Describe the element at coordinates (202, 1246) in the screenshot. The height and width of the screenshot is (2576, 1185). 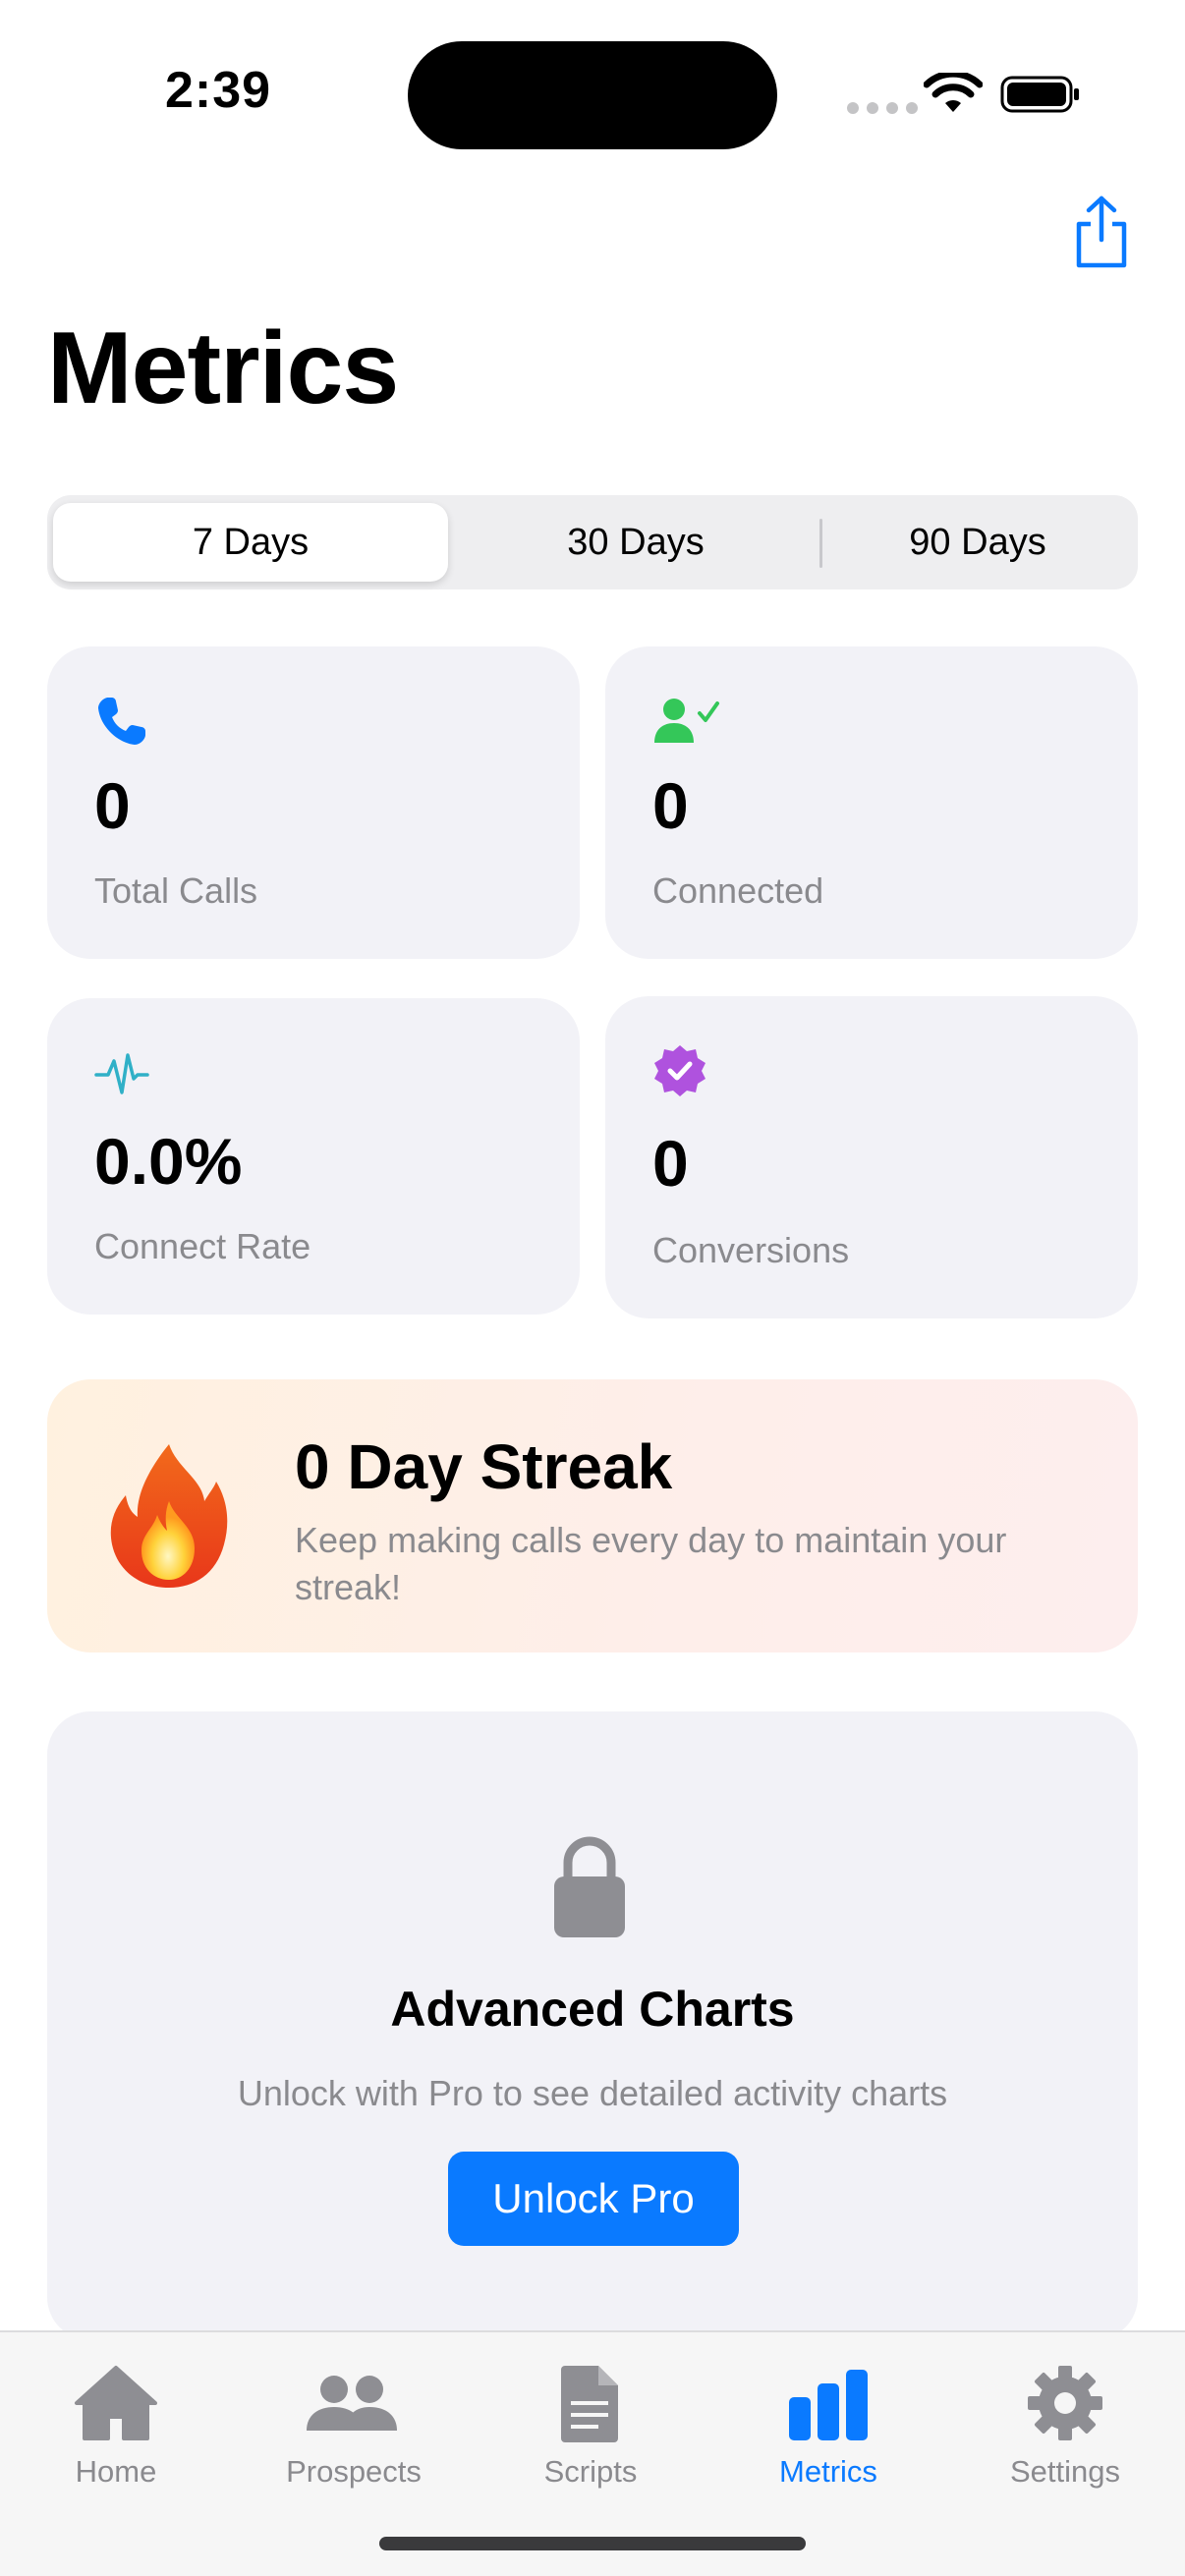
I see `connect-rate-label: Connect Rate` at that location.